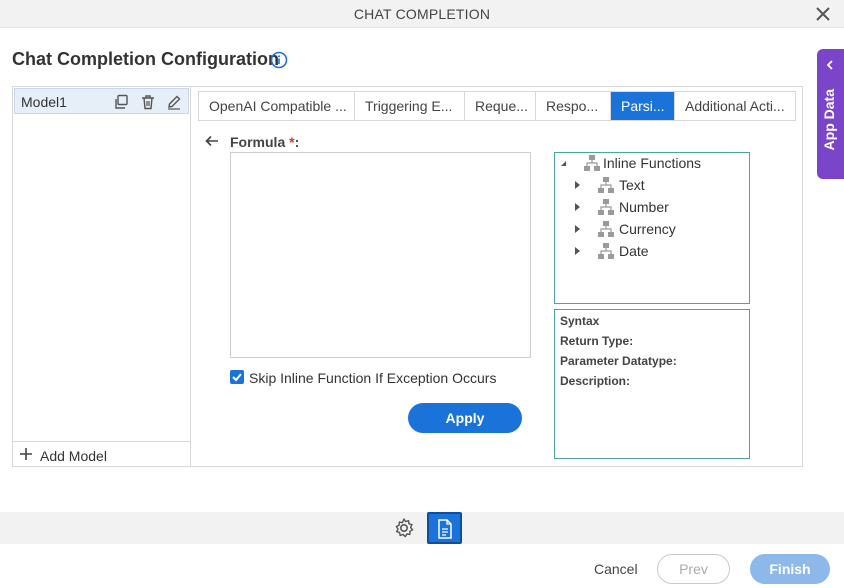  What do you see at coordinates (634, 251) in the screenshot?
I see `tree-node-label: Date` at bounding box center [634, 251].